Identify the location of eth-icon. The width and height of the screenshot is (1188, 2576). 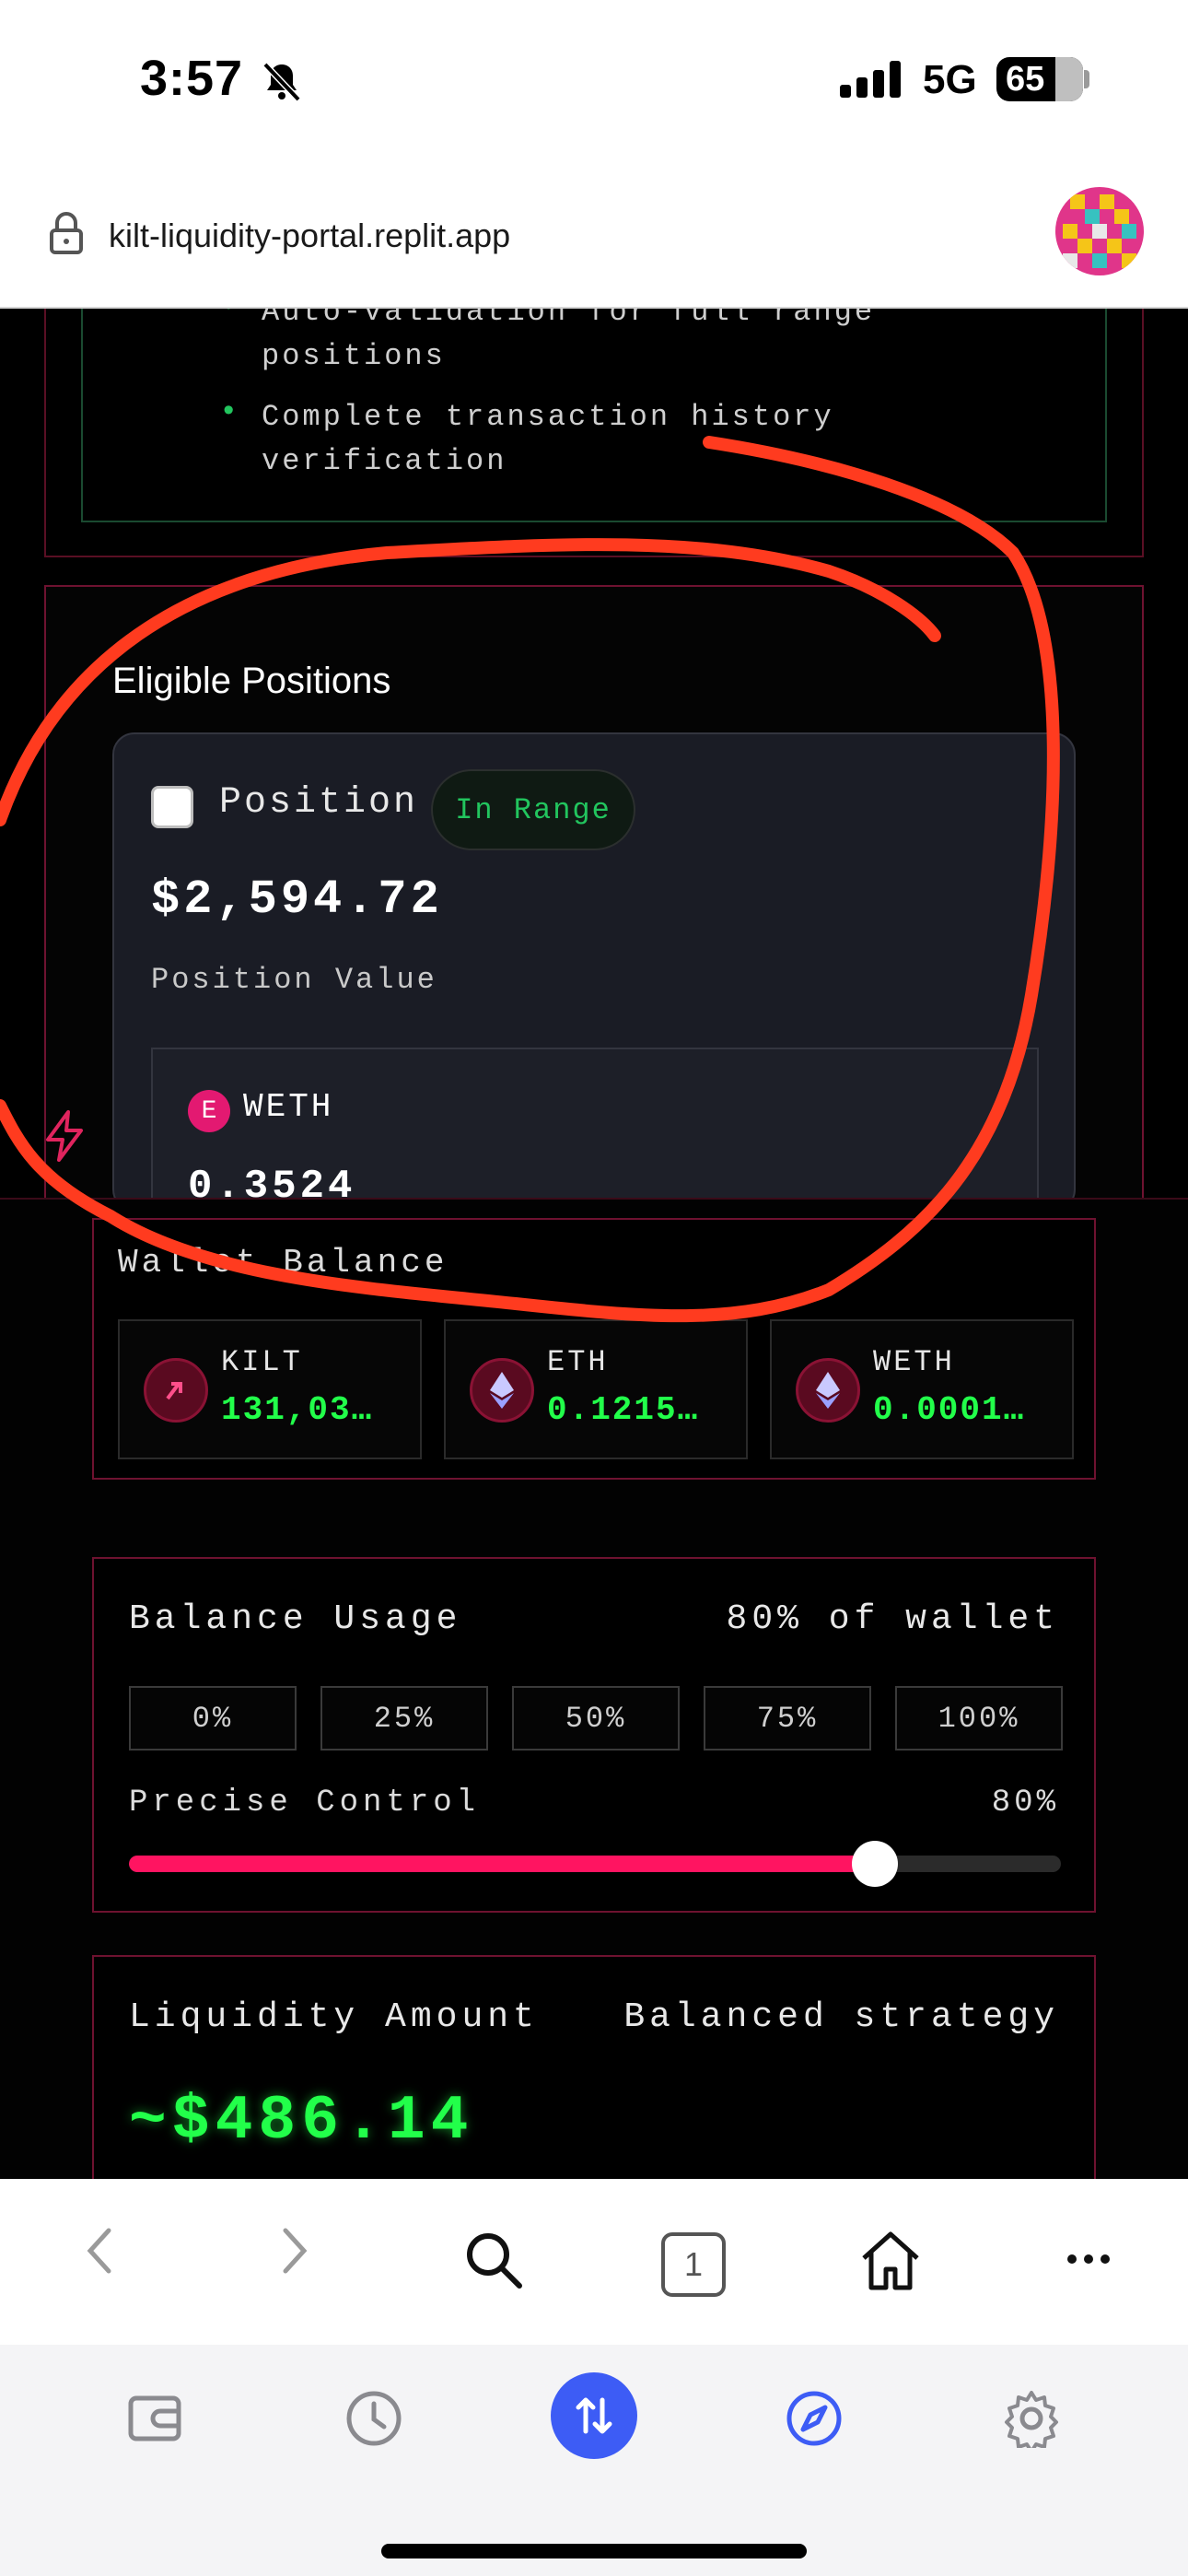
(502, 1390).